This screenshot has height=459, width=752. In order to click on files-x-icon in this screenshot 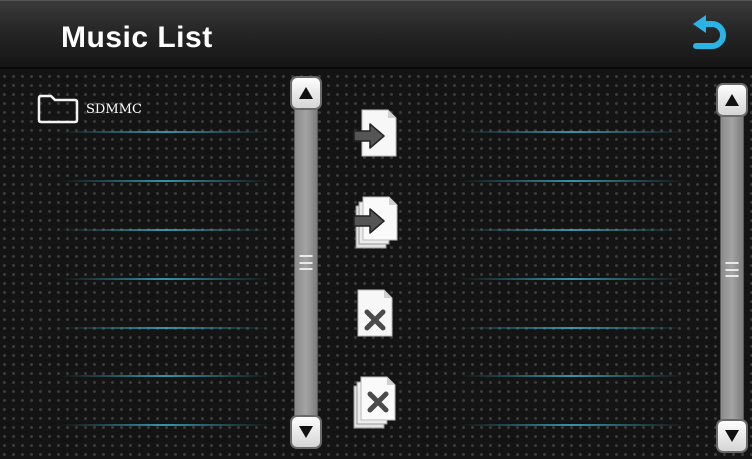, I will do `click(374, 402)`.